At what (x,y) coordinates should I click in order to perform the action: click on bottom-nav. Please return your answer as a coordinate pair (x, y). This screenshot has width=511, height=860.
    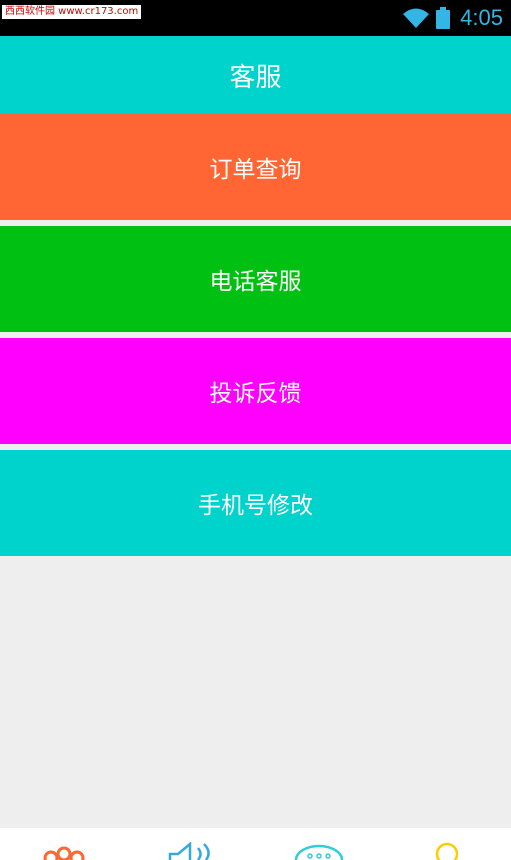
    Looking at the image, I should click on (255, 844).